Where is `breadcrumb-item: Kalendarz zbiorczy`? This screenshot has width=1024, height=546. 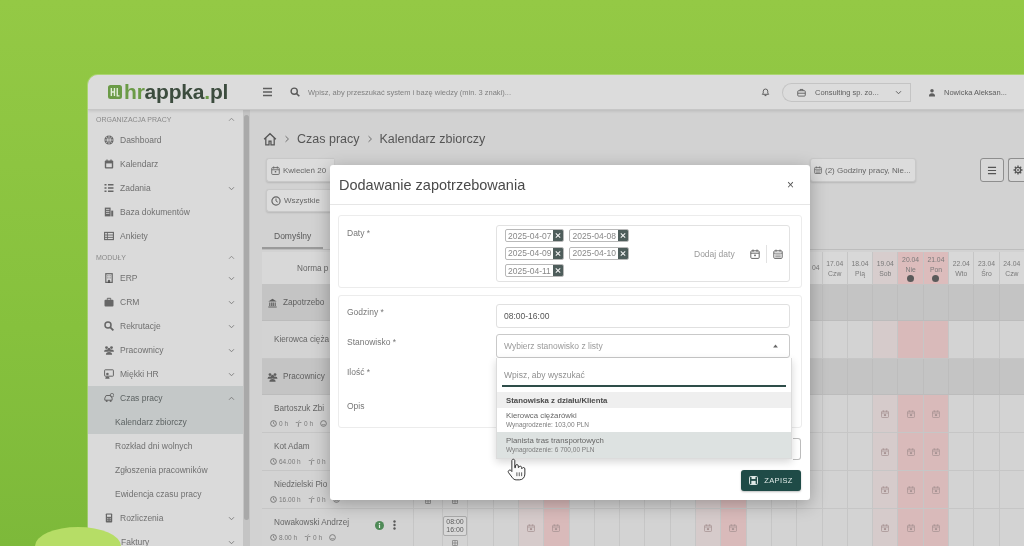 breadcrumb-item: Kalendarz zbiorczy is located at coordinates (432, 138).